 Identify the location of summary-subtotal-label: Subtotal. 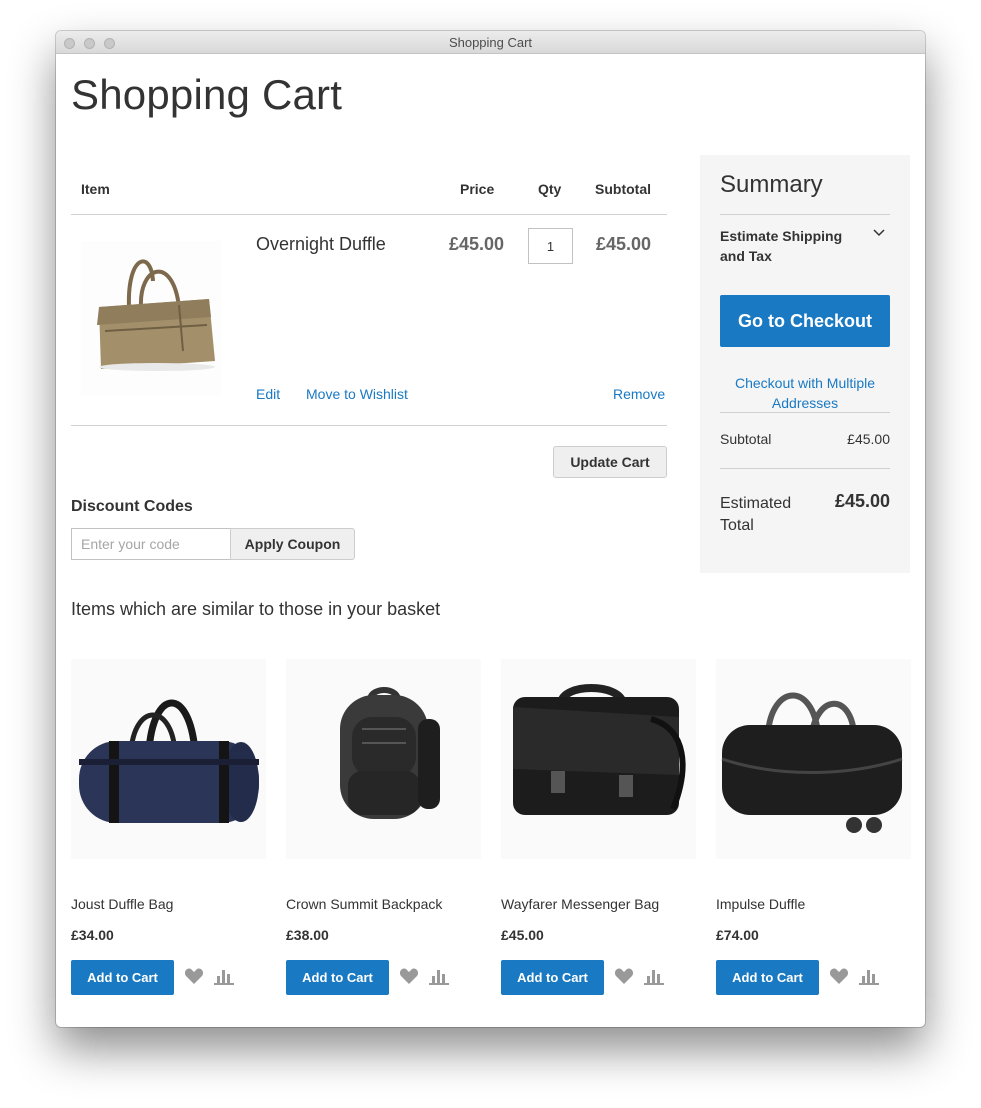
(746, 439).